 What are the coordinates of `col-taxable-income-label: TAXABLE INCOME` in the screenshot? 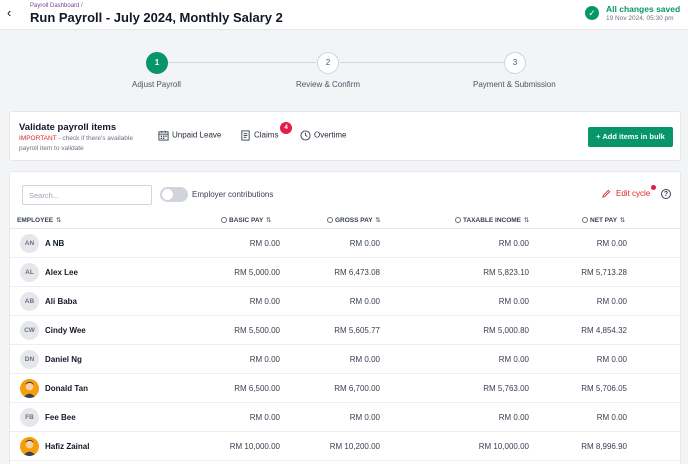 It's located at (492, 220).